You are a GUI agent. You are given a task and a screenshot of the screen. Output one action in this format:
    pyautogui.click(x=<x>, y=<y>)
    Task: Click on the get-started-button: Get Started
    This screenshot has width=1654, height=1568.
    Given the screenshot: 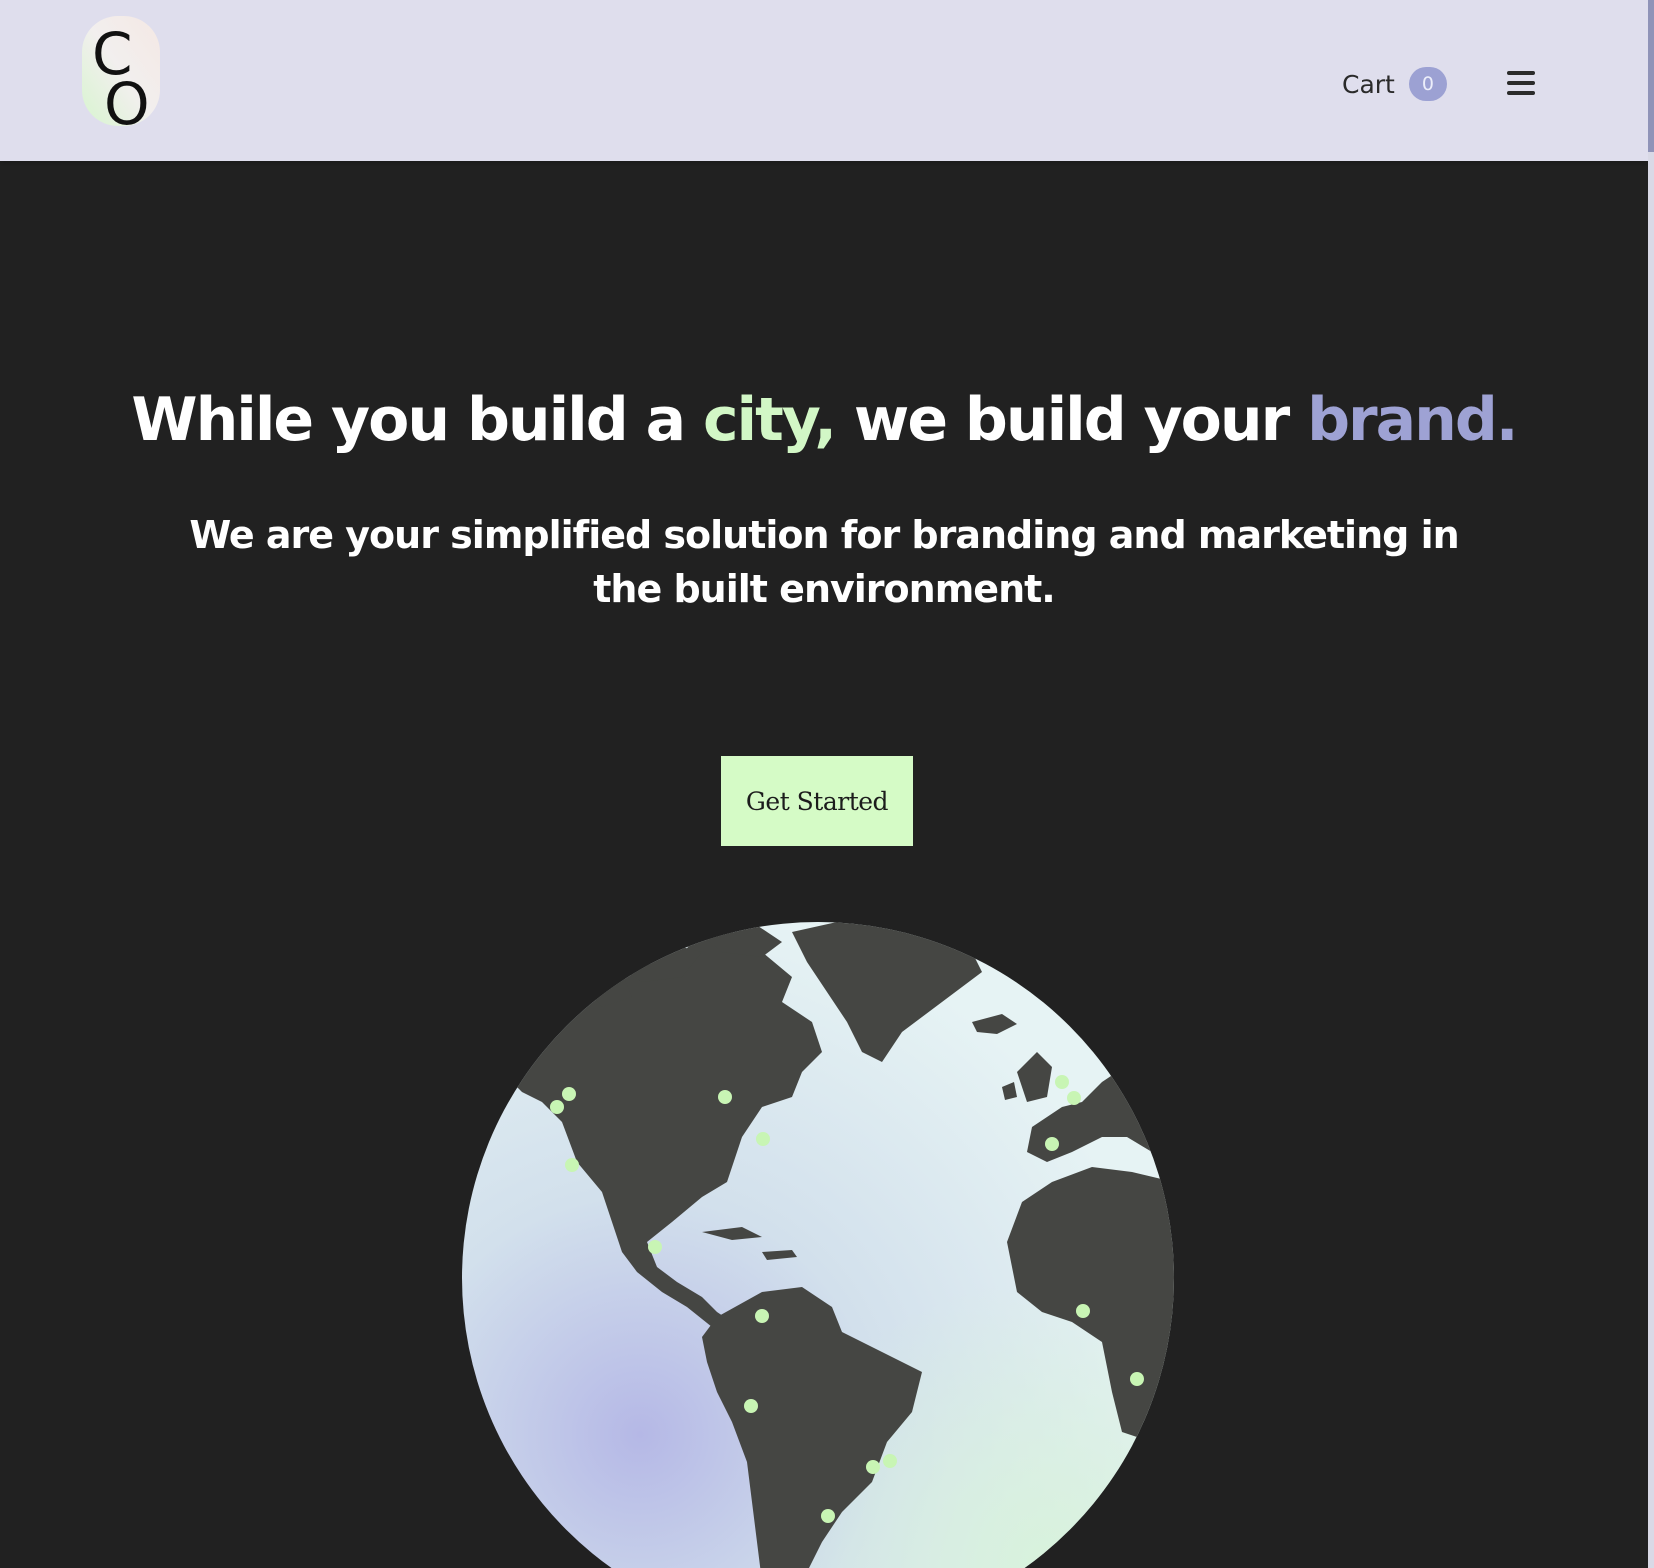 What is the action you would take?
    pyautogui.click(x=817, y=801)
    